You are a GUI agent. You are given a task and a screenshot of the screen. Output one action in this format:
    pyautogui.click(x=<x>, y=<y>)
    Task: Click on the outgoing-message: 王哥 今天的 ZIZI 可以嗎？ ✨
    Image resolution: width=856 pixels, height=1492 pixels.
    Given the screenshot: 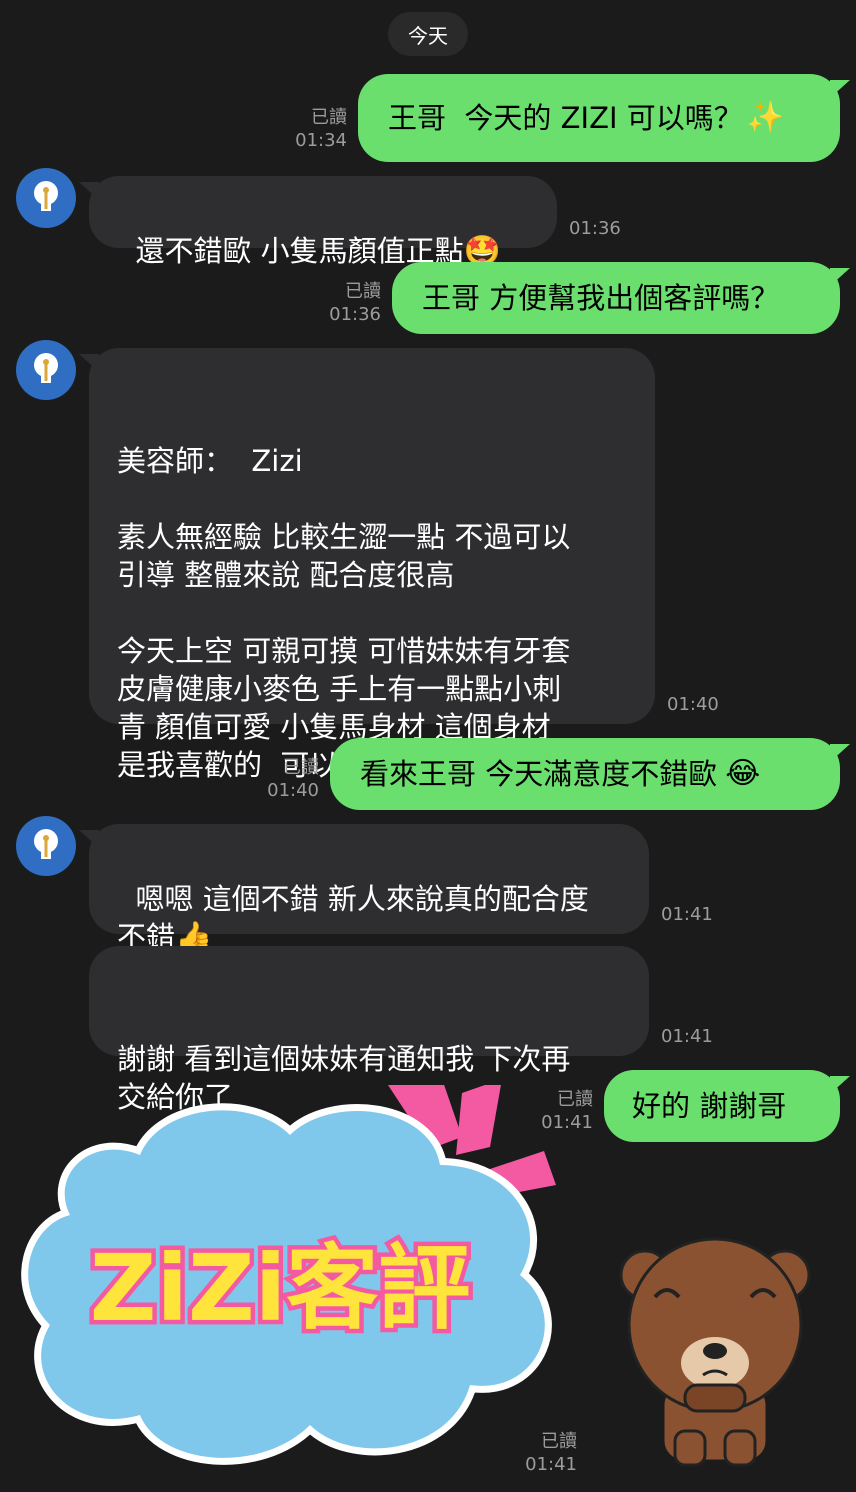 What is the action you would take?
    pyautogui.click(x=604, y=118)
    